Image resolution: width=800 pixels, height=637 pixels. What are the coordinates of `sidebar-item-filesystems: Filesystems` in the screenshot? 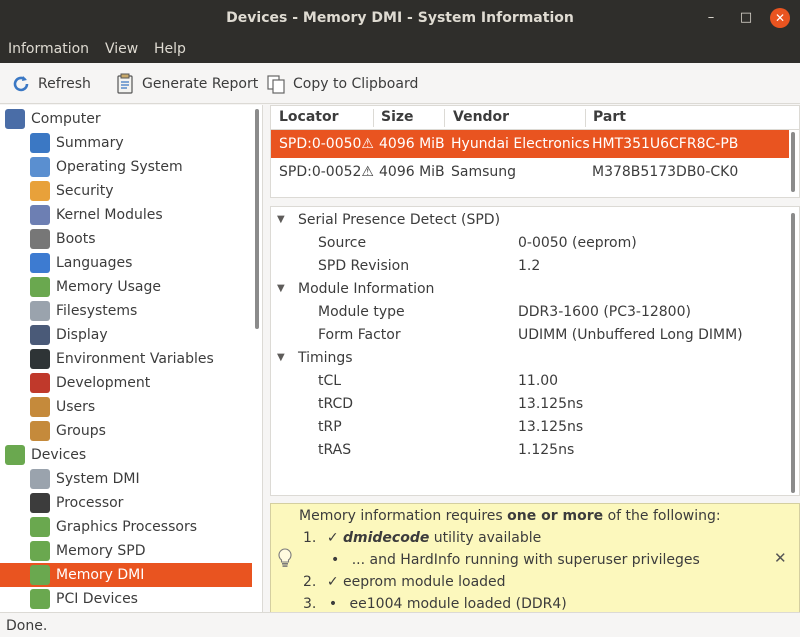 It's located at (126, 311).